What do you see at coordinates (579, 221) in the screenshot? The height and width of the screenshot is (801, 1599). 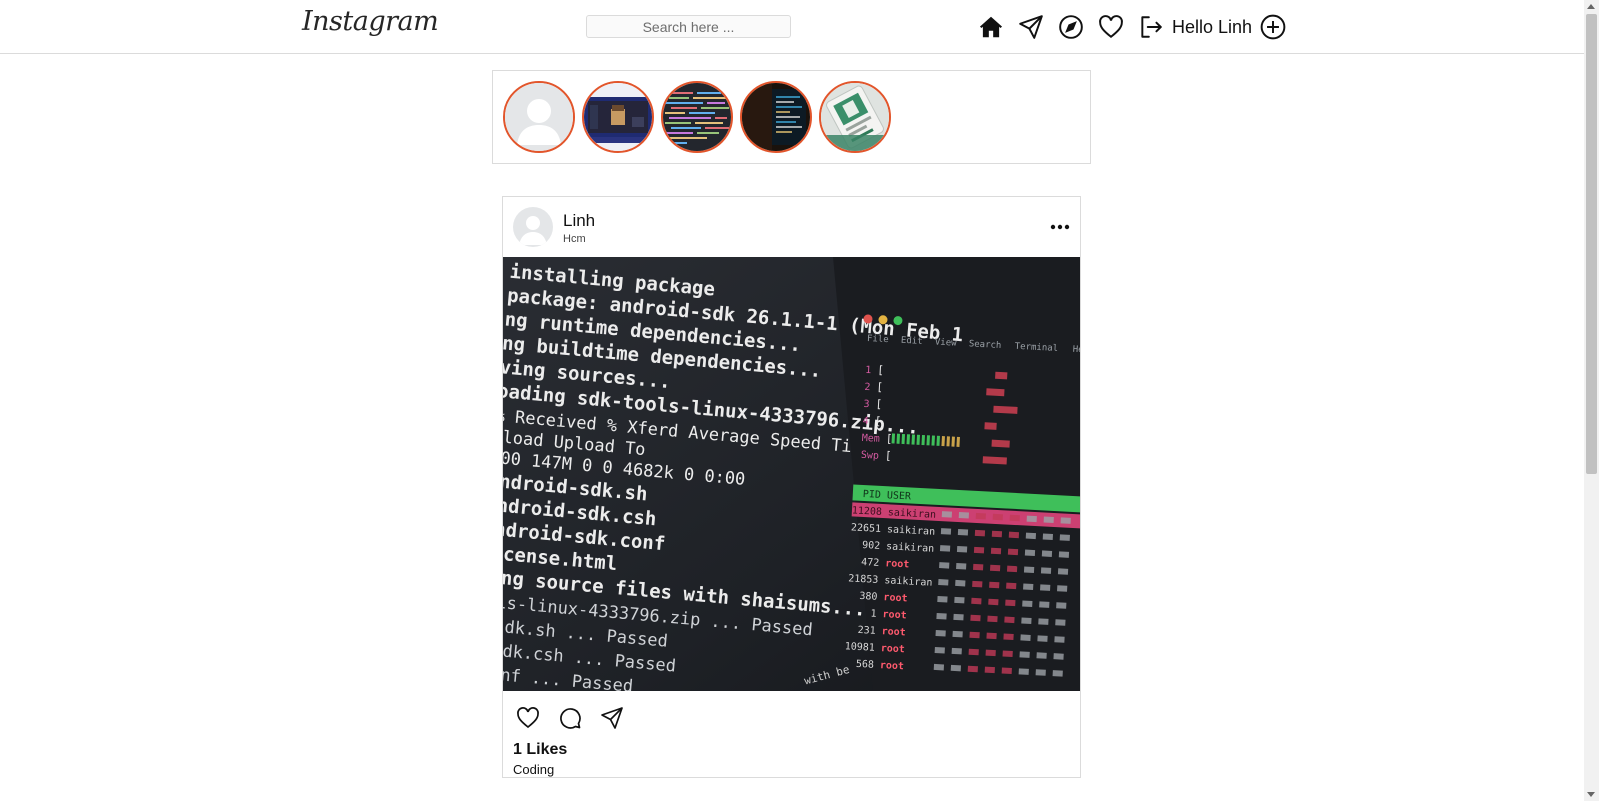 I see `post-username: Linh` at bounding box center [579, 221].